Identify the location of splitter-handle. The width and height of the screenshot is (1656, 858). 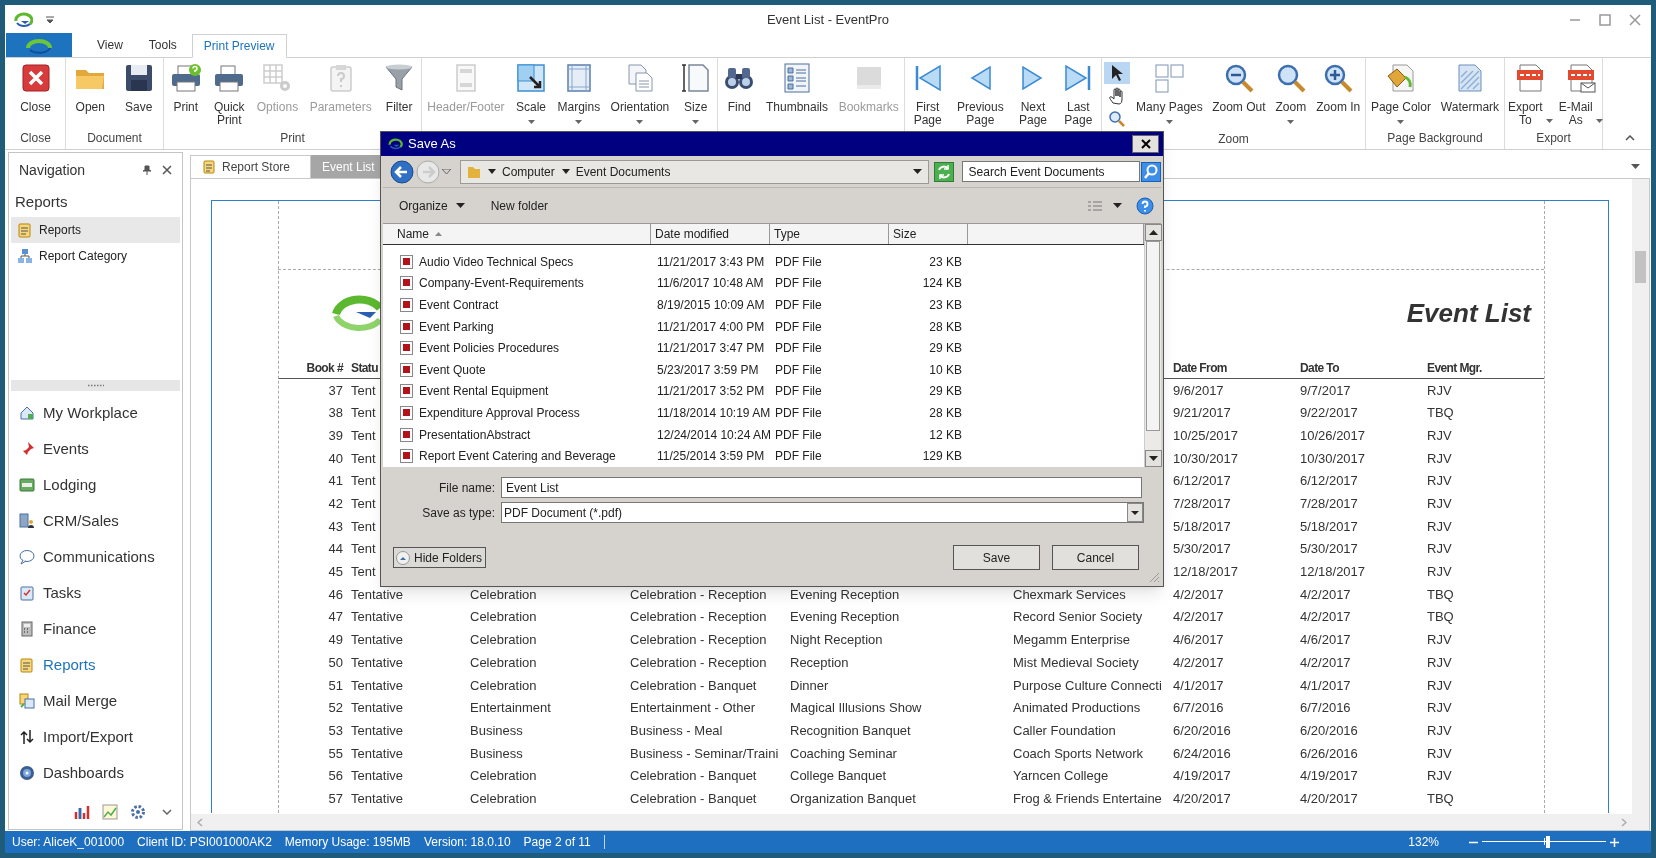
(95, 385).